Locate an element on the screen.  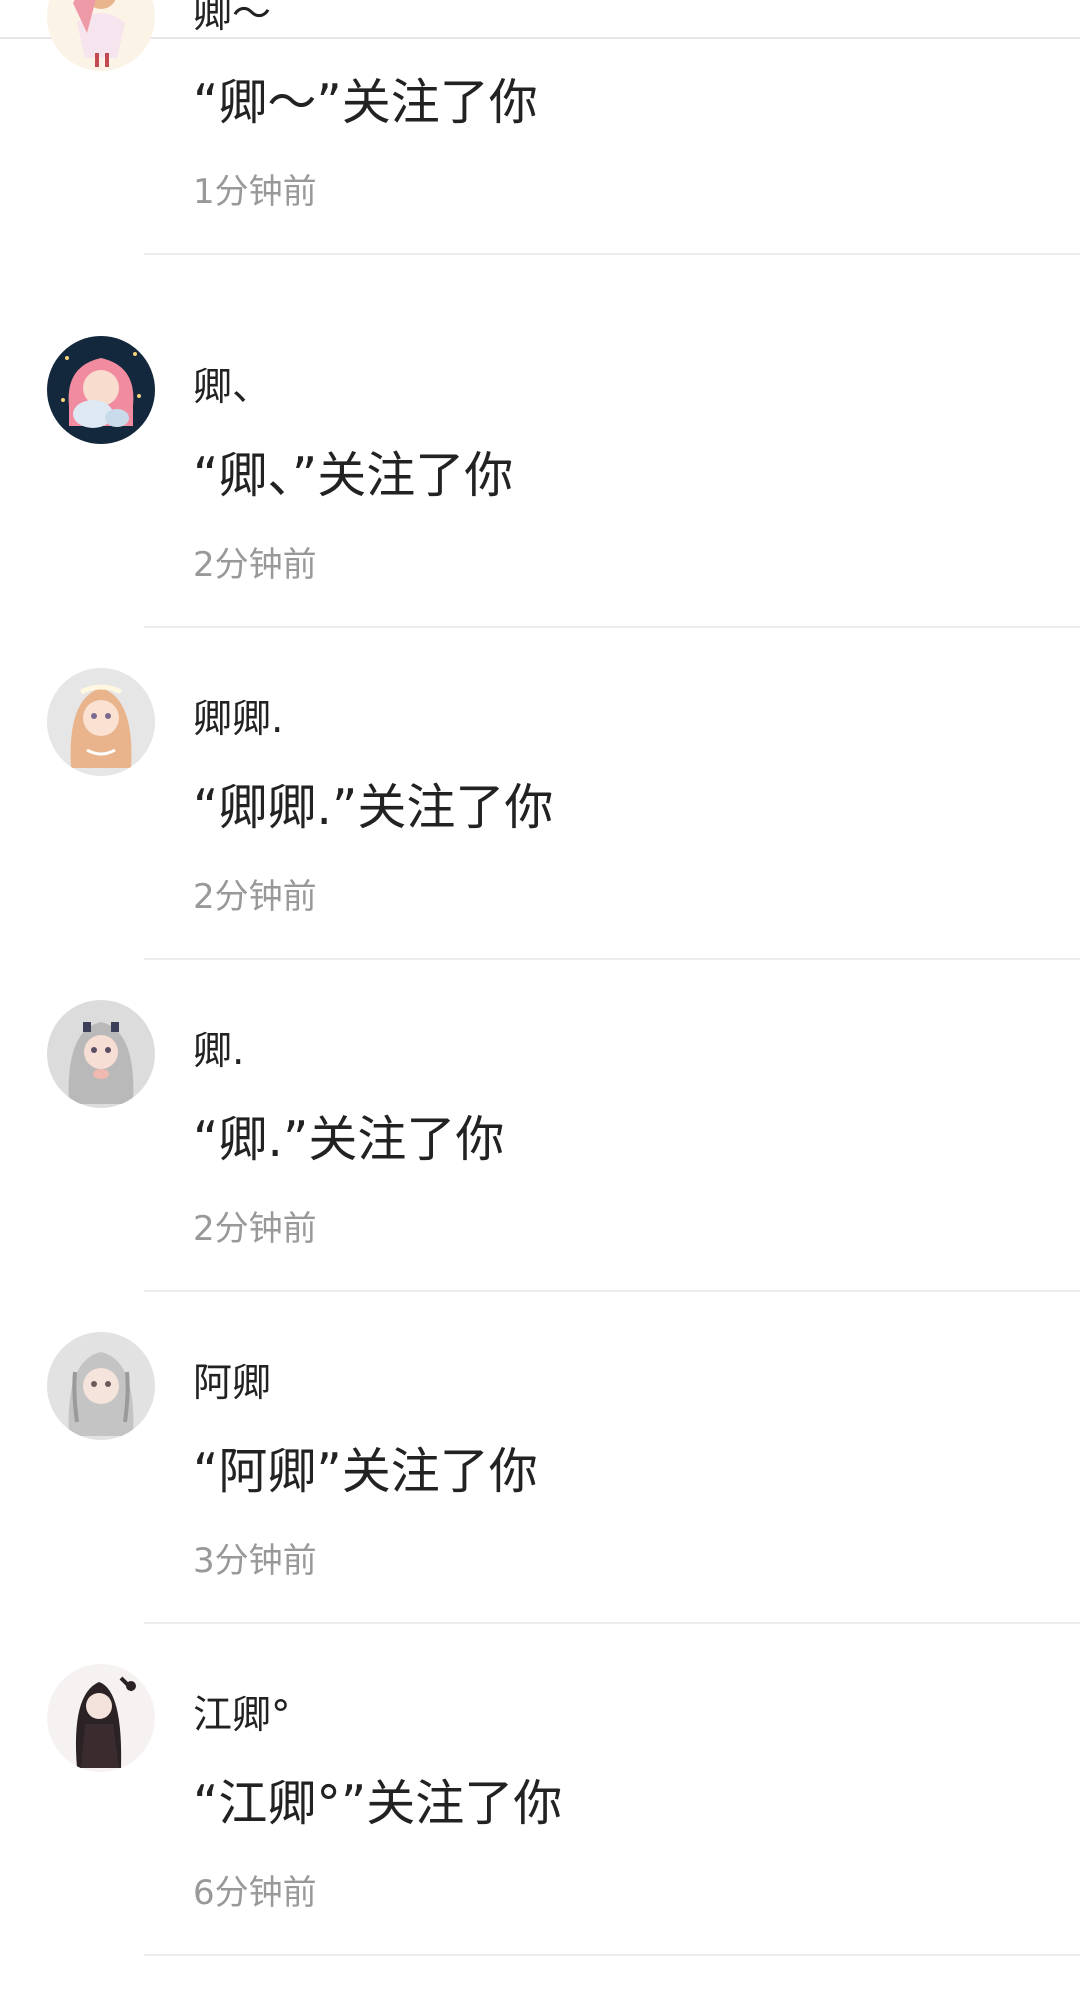
user-name: 江卿° is located at coordinates (242, 1716).